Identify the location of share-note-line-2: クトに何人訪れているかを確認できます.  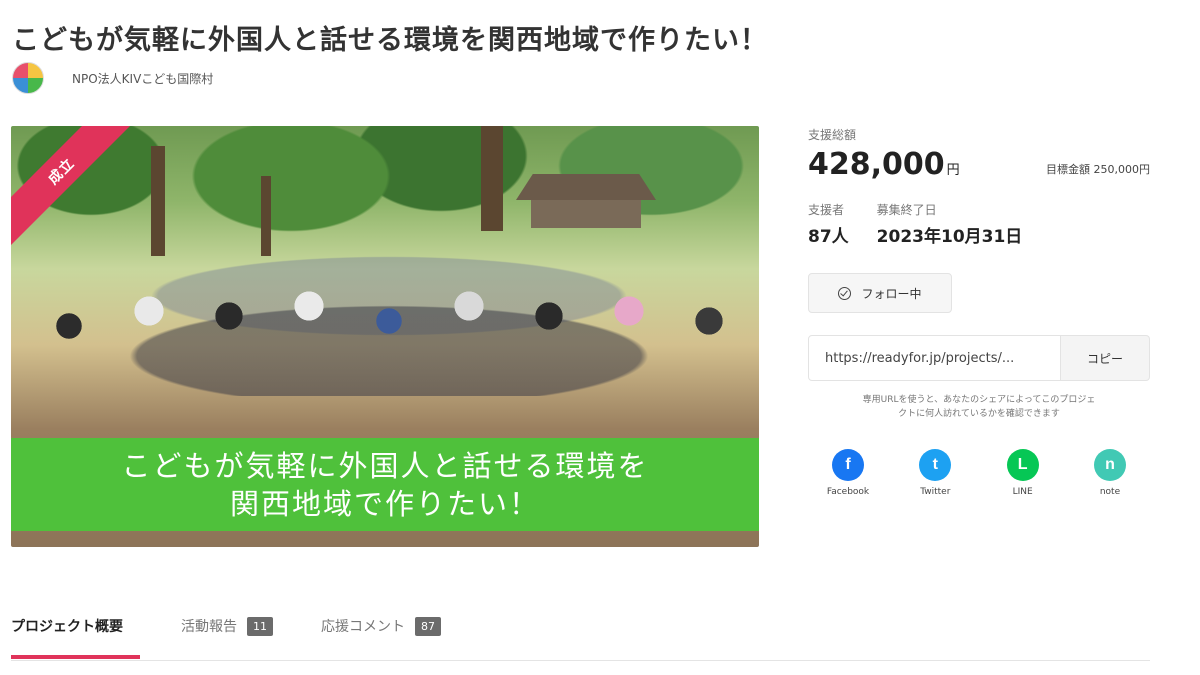
(979, 414).